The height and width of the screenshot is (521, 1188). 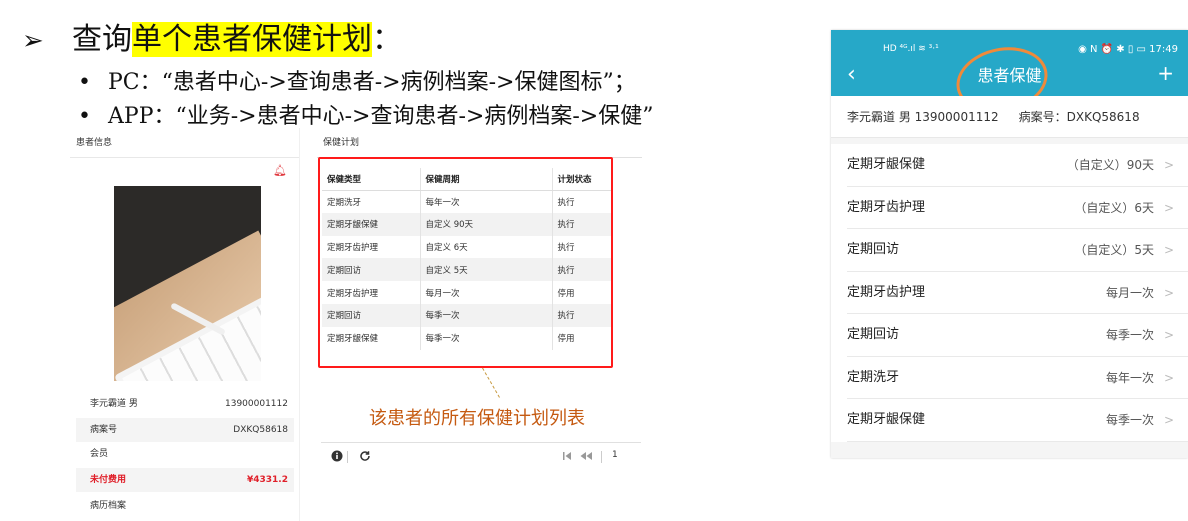 I want to click on list-item: 定期牙齿护理 （自定义）6天 >, so click(x=1017, y=208).